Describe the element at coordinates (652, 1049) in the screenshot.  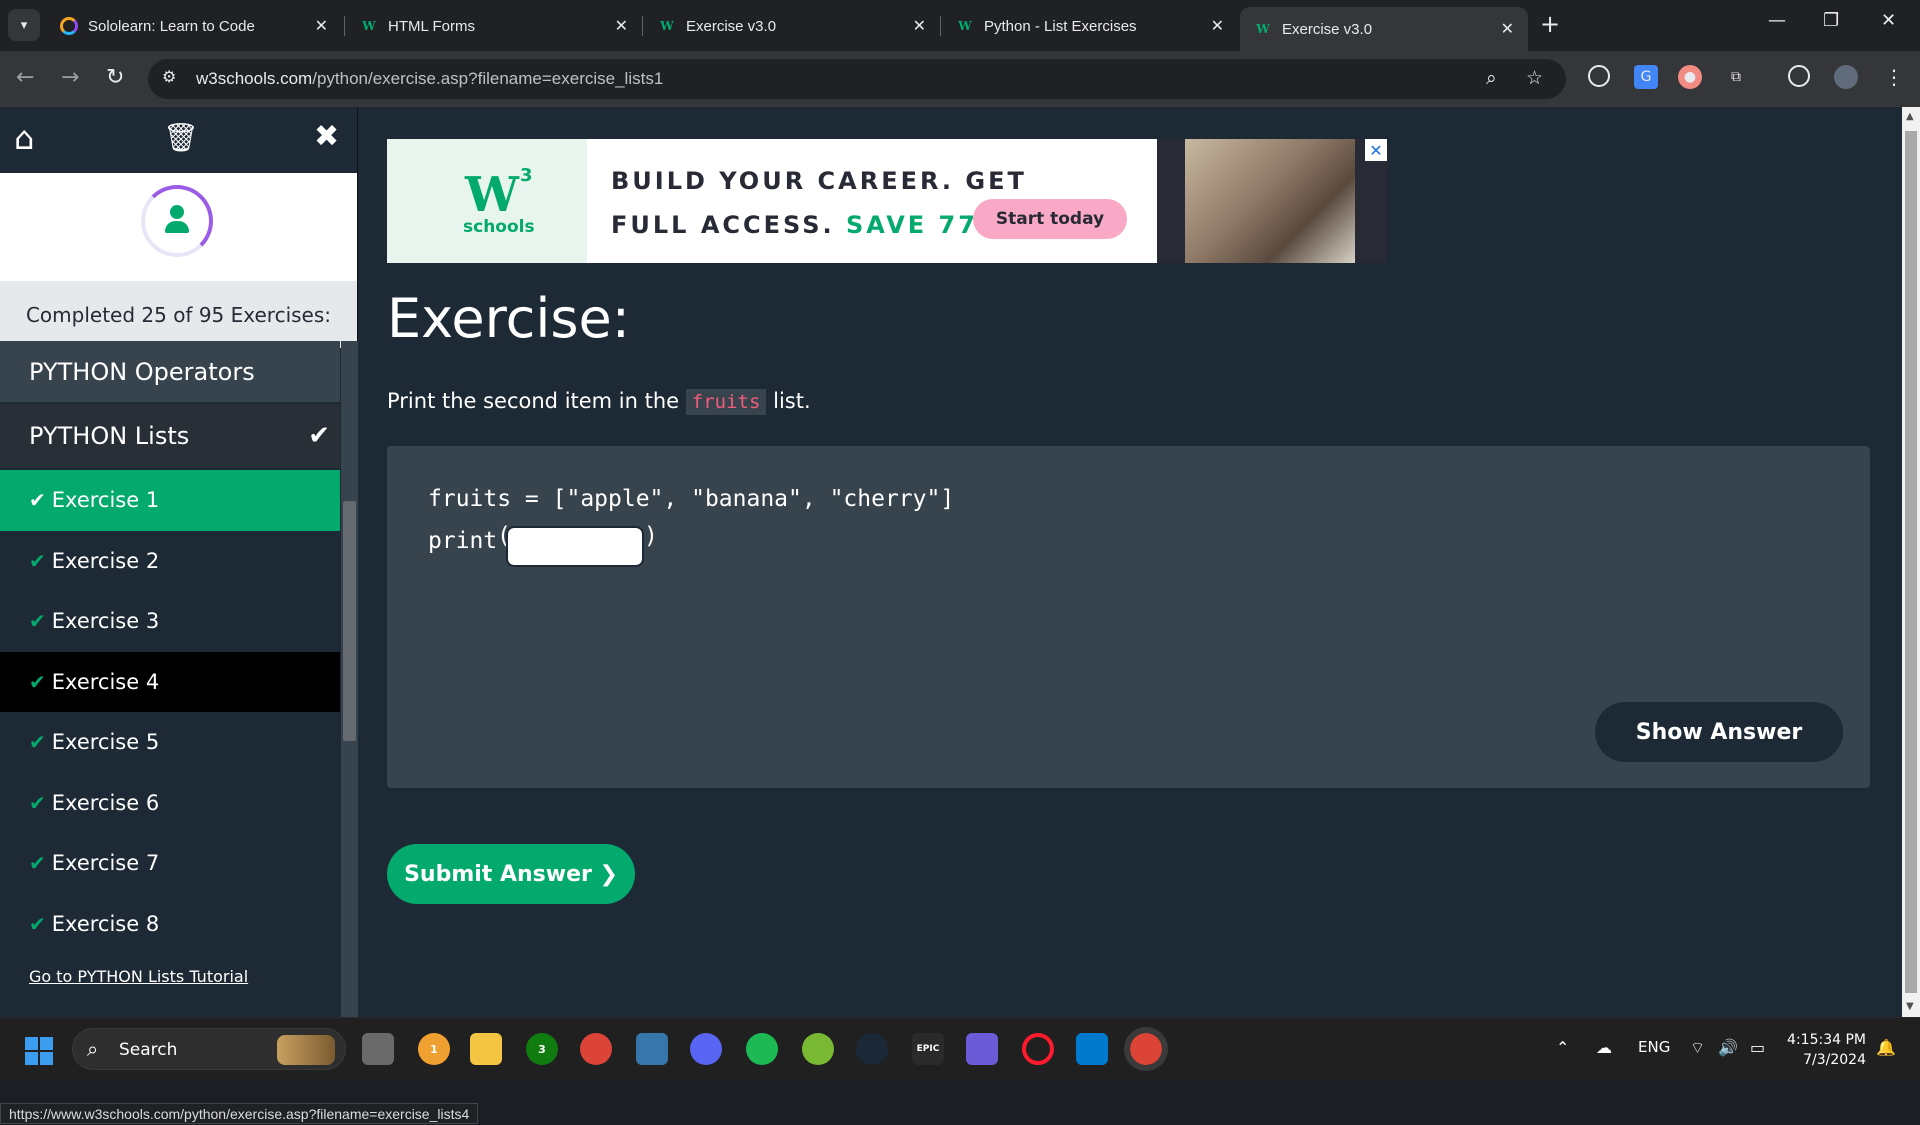
I see `python-icon` at that location.